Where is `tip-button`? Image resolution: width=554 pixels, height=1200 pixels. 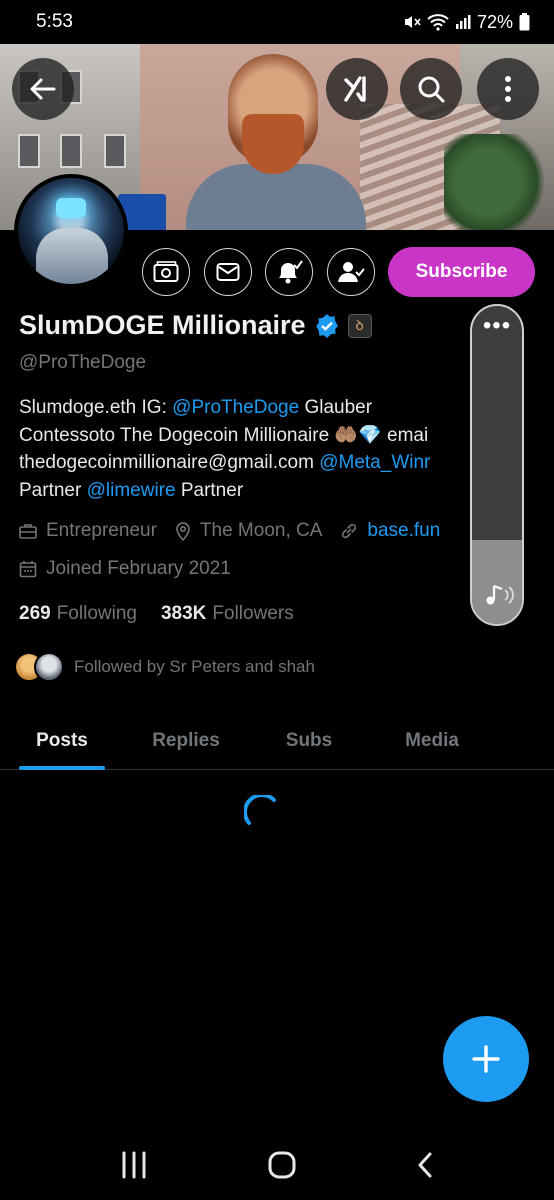 tip-button is located at coordinates (166, 272).